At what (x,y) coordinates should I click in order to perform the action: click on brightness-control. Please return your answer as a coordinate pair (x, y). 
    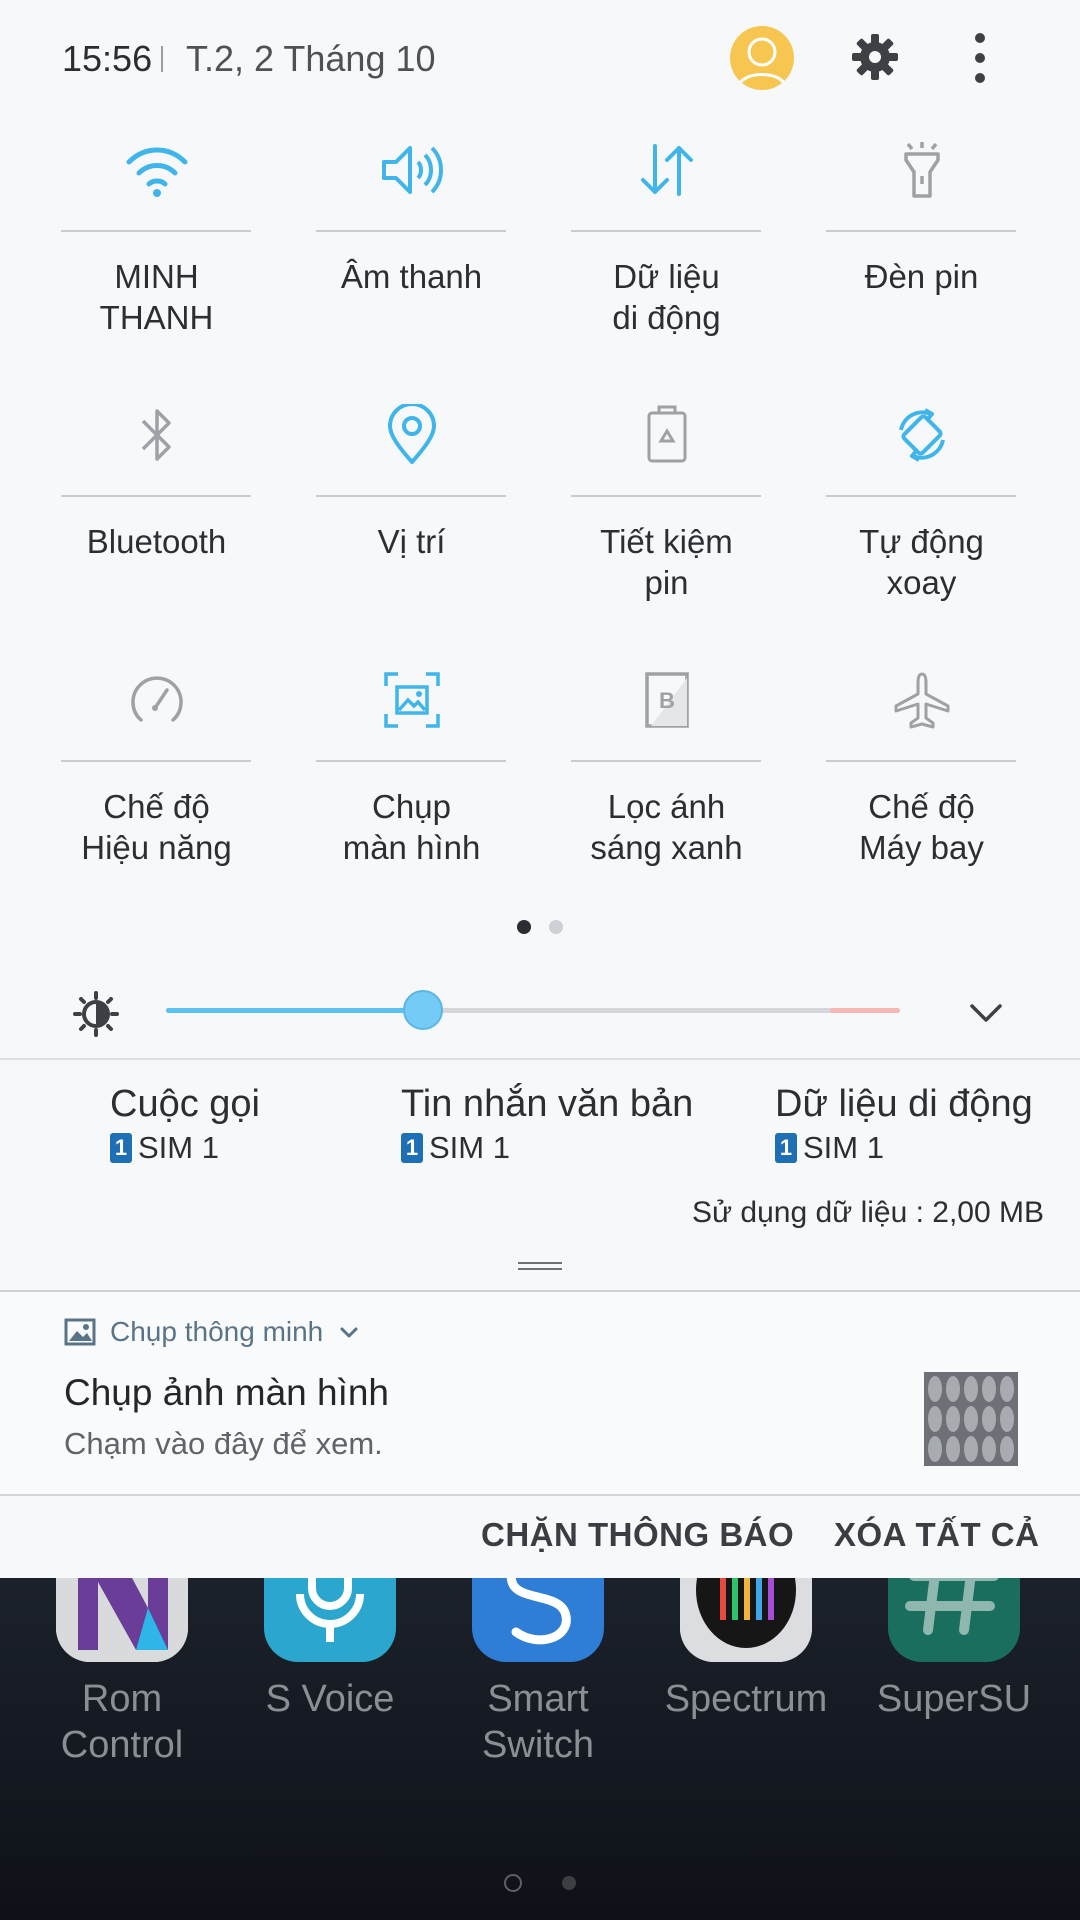
    Looking at the image, I should click on (540, 1011).